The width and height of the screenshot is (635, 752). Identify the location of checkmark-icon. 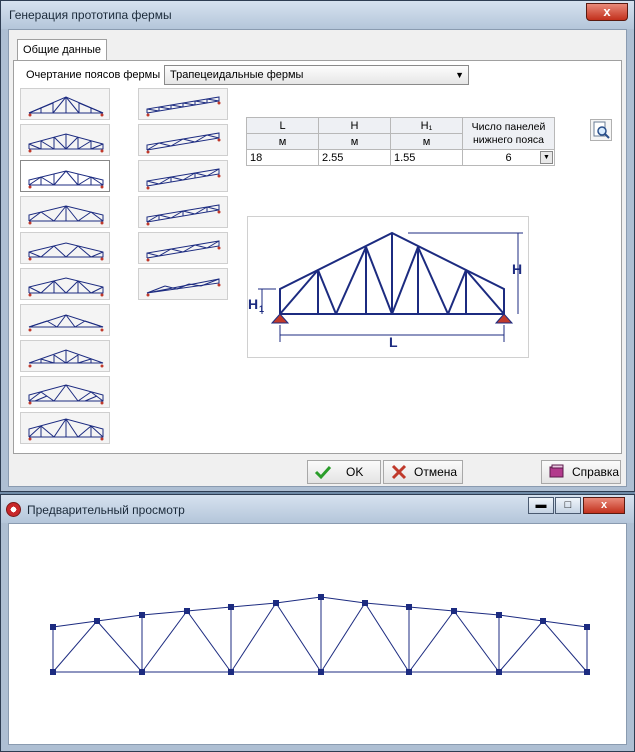
(323, 472).